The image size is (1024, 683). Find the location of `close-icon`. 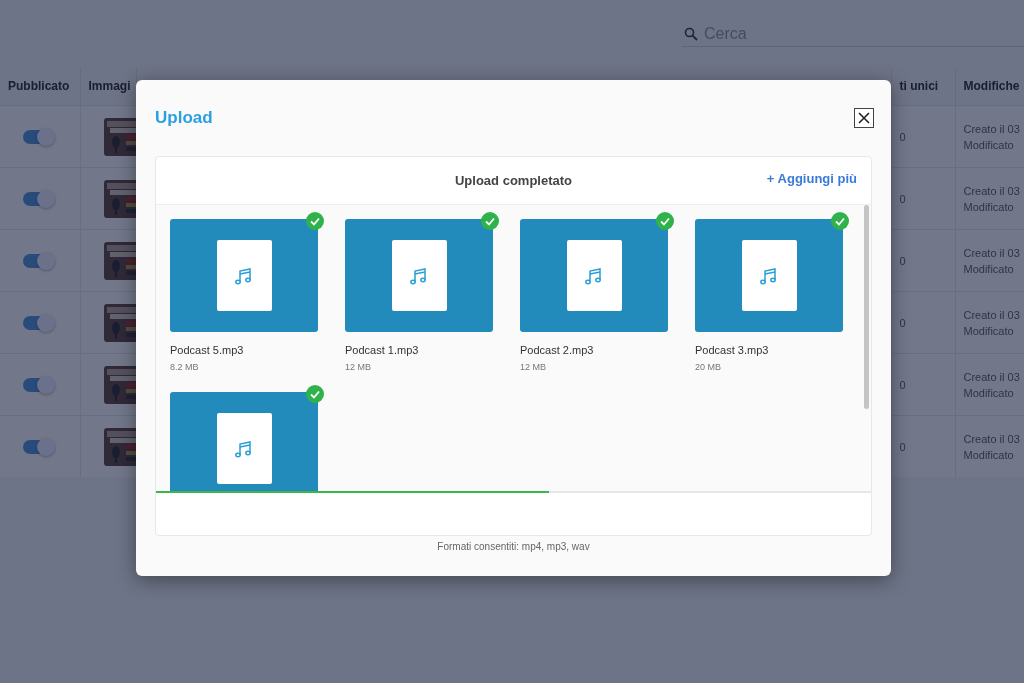

close-icon is located at coordinates (864, 118).